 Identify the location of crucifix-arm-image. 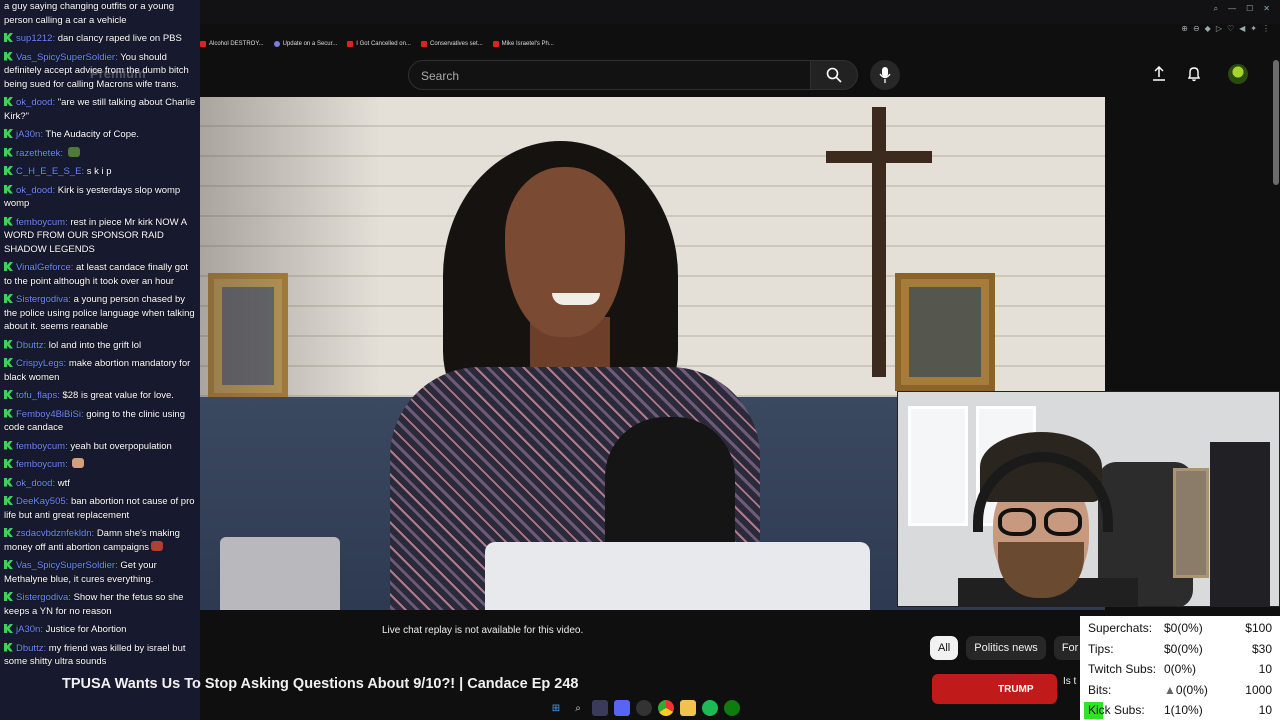
(879, 157).